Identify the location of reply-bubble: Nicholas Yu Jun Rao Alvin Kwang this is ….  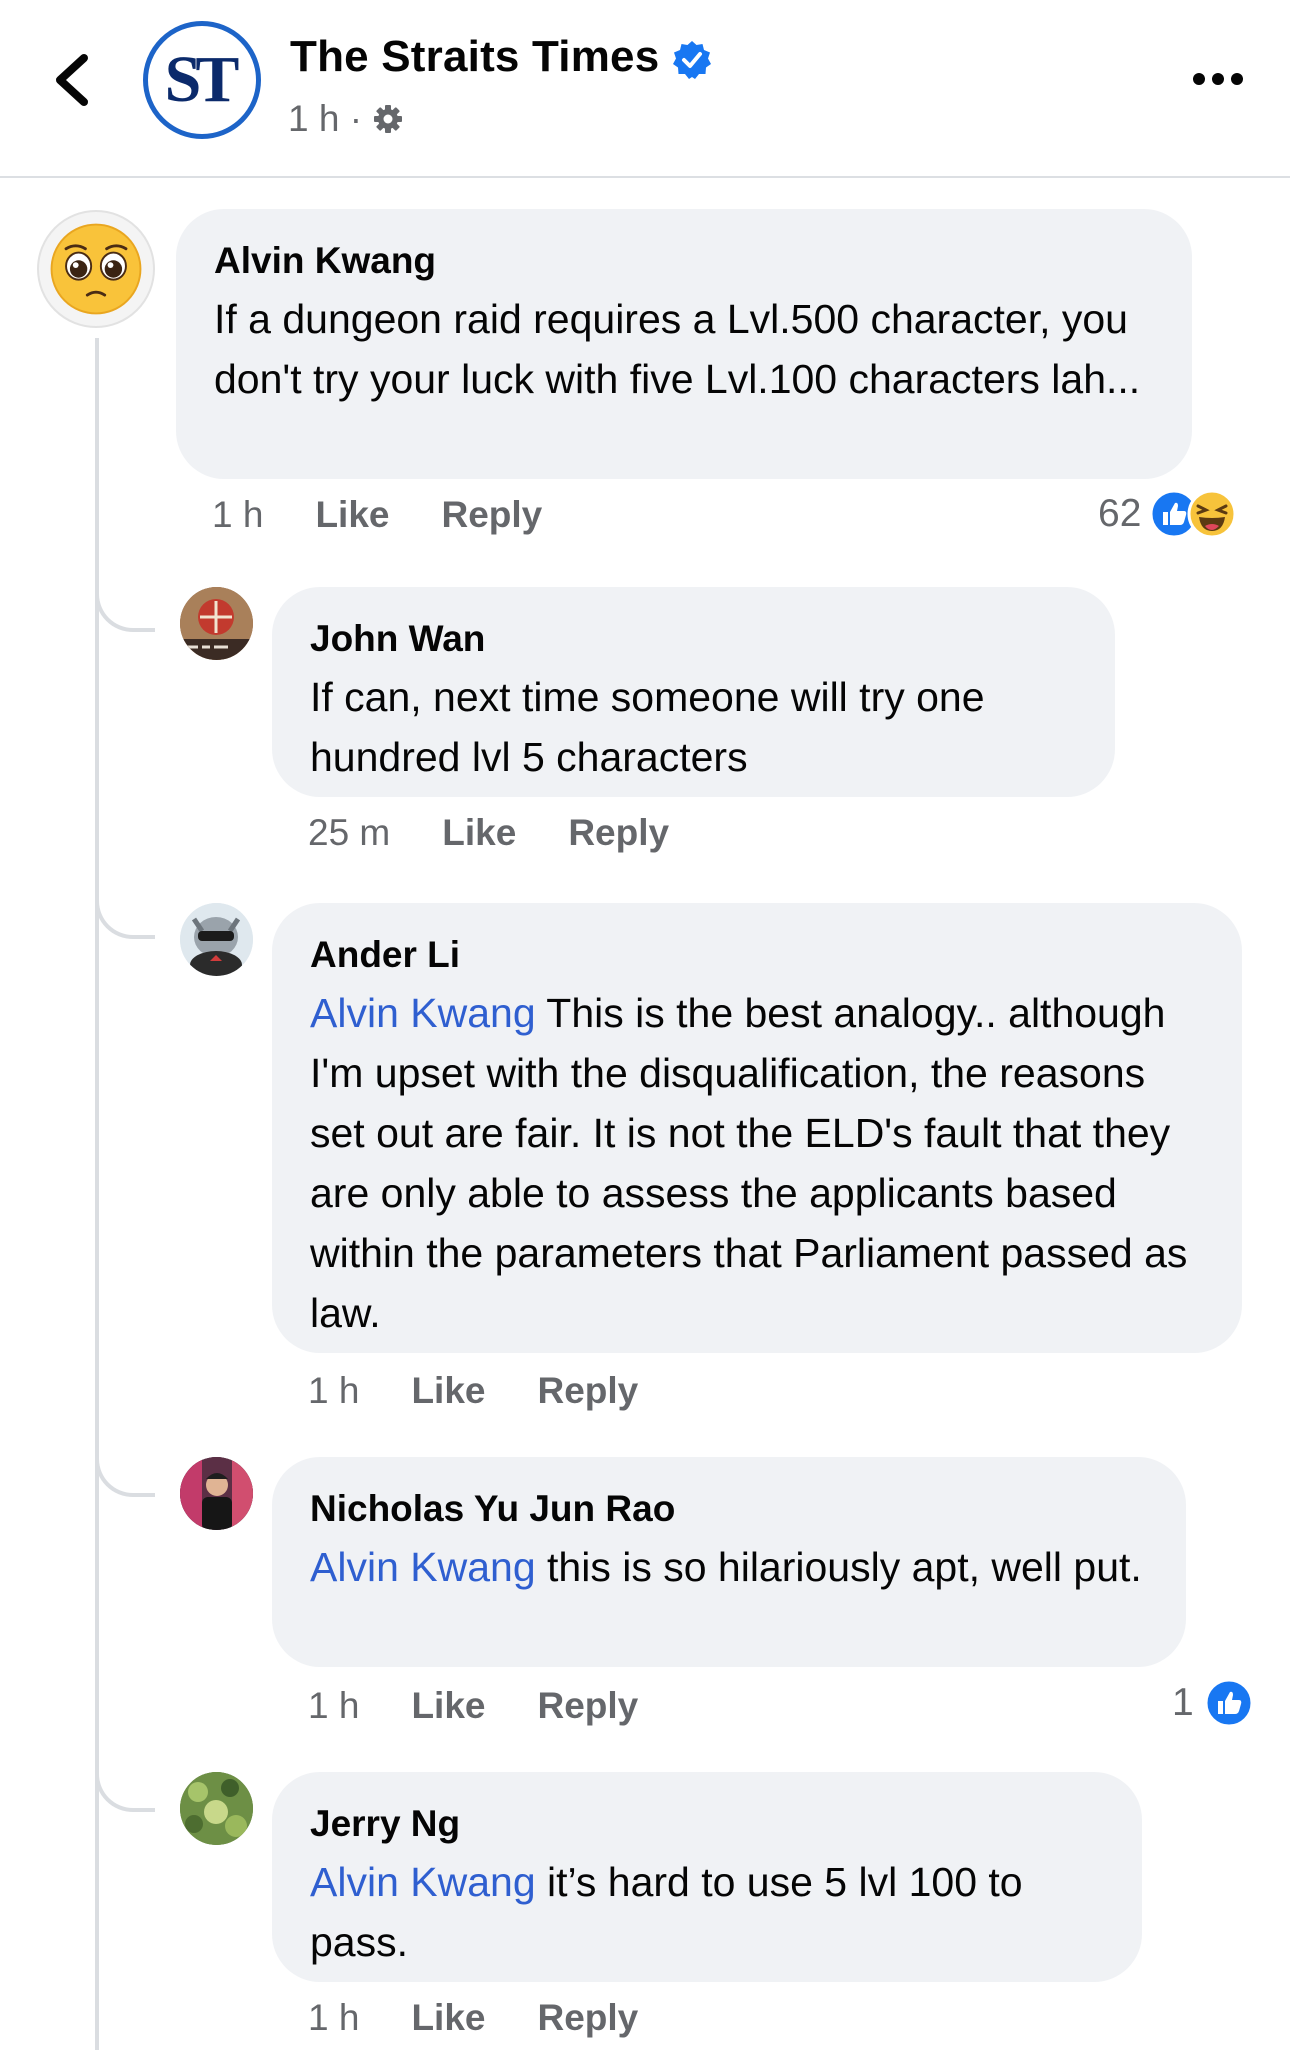
(729, 1562).